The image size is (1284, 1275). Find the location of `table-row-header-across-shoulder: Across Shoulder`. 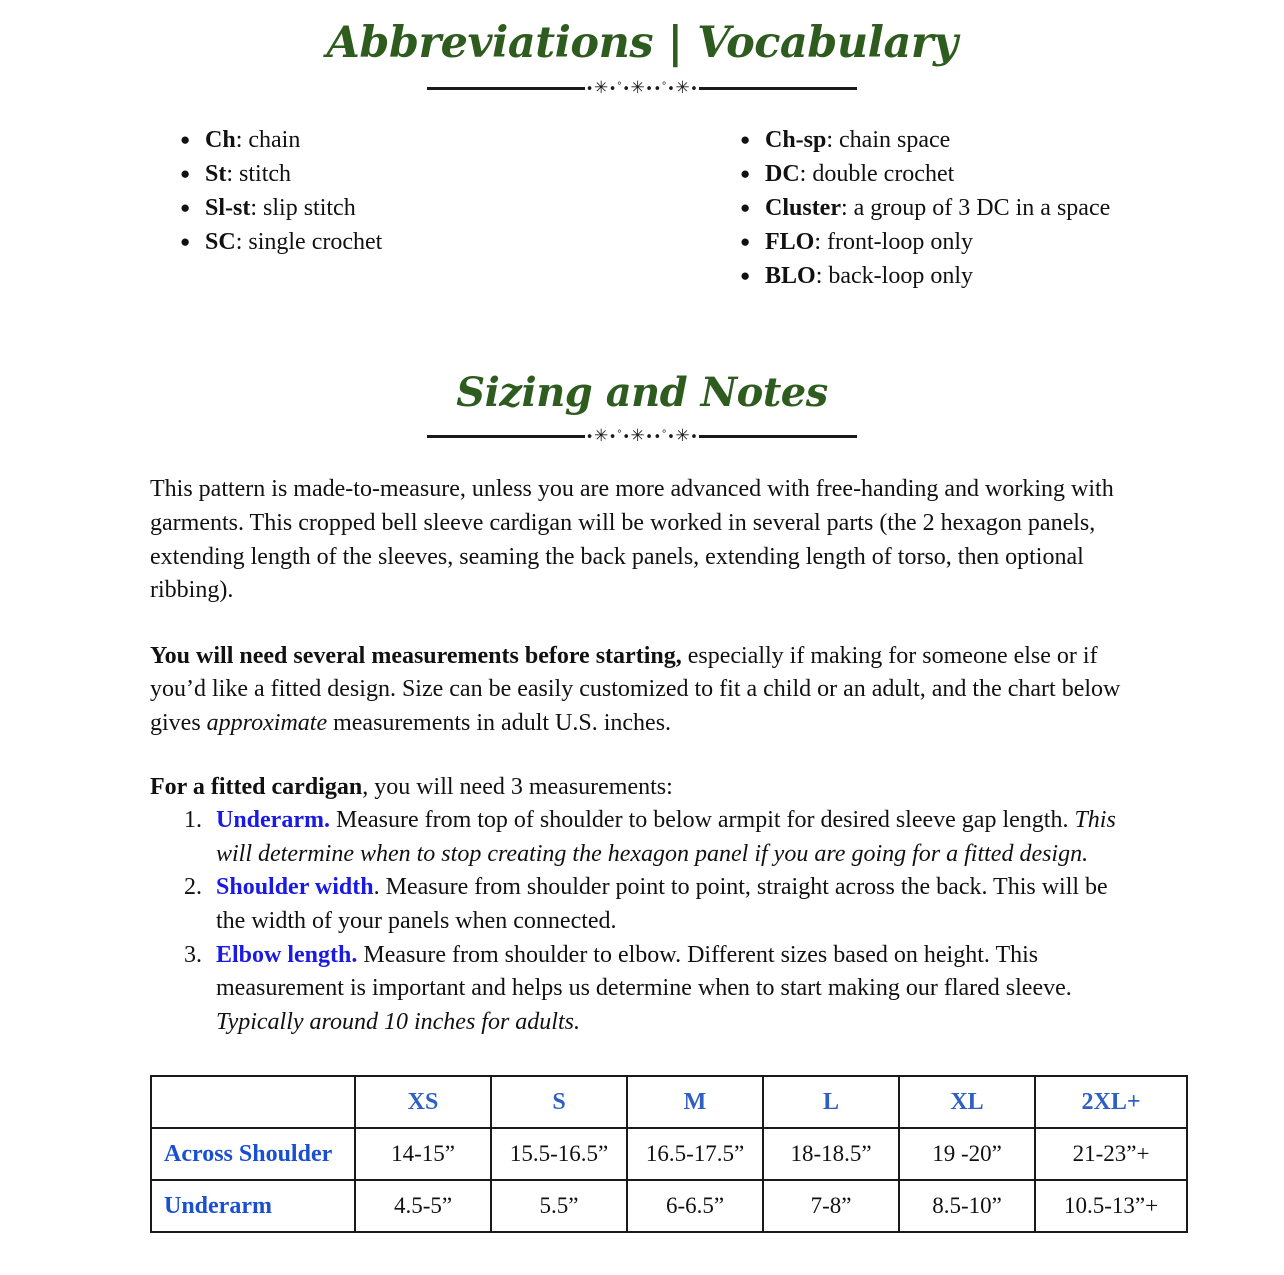

table-row-header-across-shoulder: Across Shoulder is located at coordinates (253, 1154).